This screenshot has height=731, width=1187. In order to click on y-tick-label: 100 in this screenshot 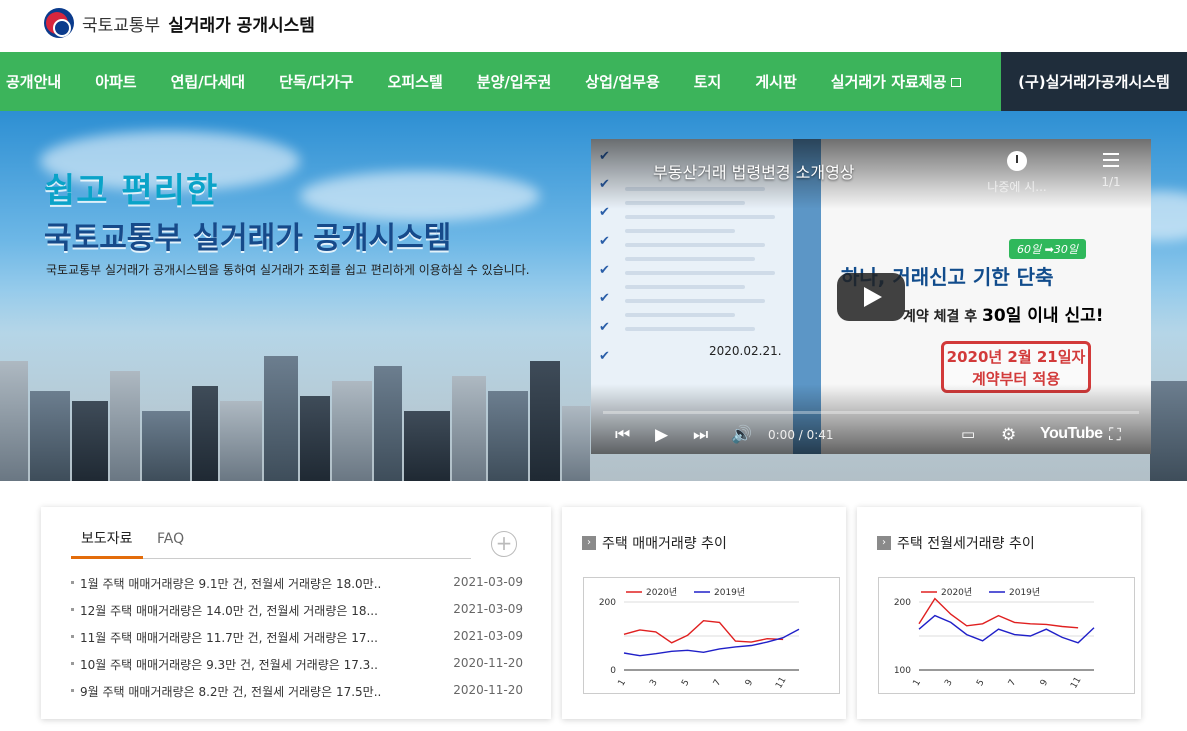, I will do `click(902, 671)`.